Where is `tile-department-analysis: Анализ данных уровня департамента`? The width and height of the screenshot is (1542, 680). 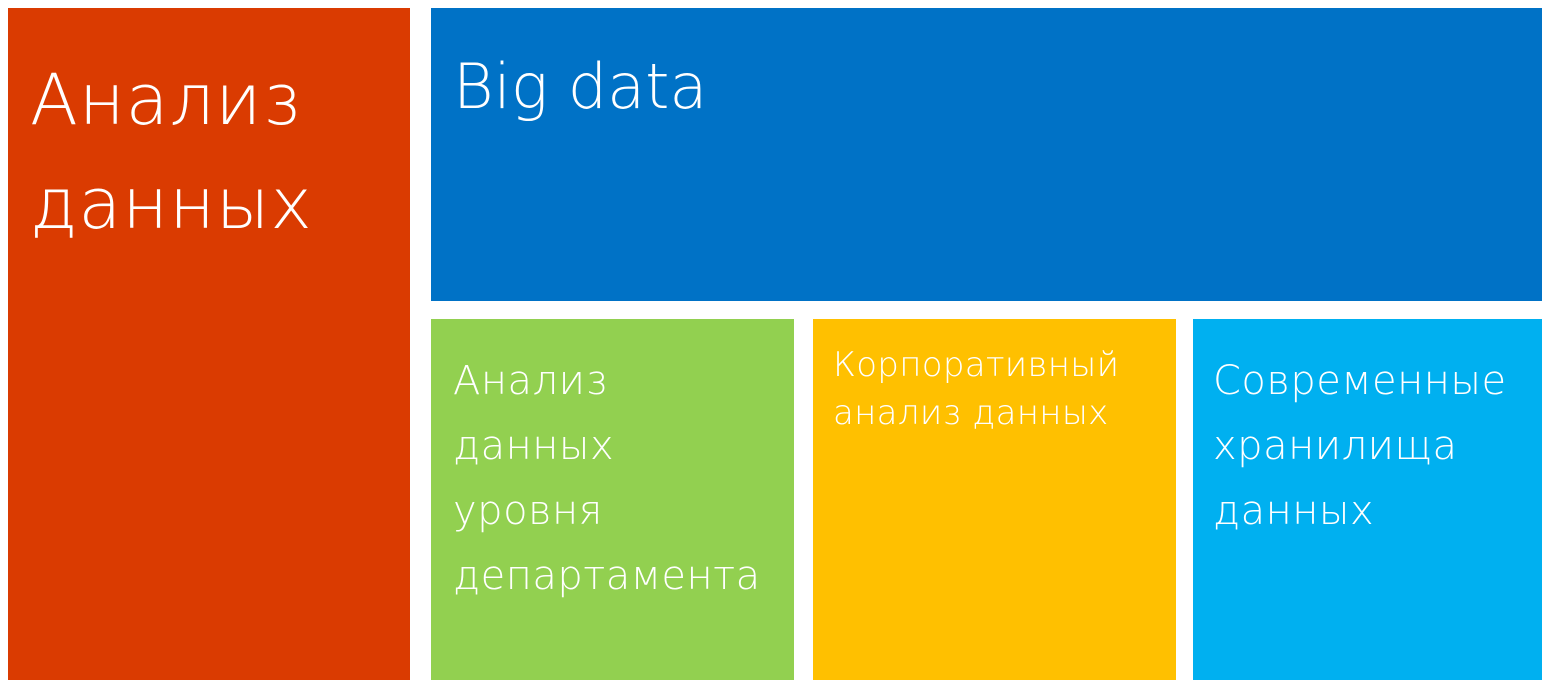
tile-department-analysis: Анализ данных уровня департамента is located at coordinates (612, 499).